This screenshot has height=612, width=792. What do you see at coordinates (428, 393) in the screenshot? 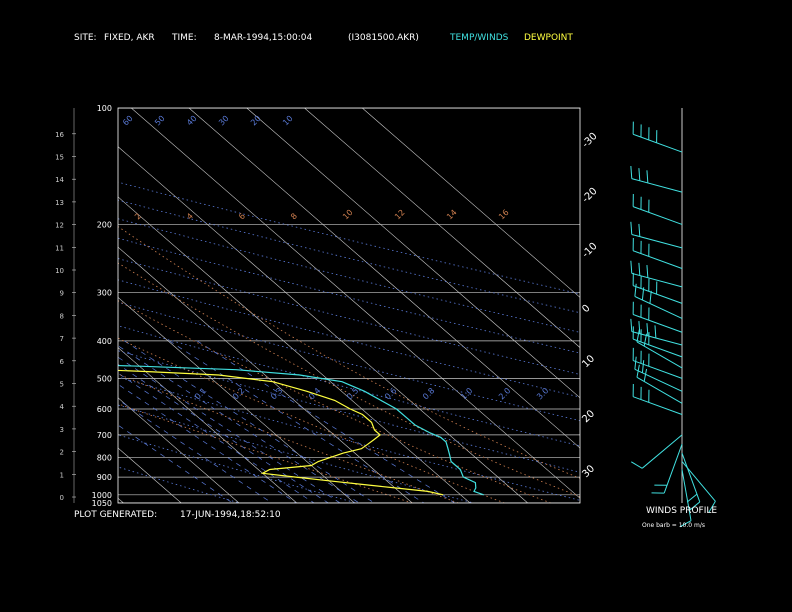
I see `mixing-ratio-label: 0.8` at bounding box center [428, 393].